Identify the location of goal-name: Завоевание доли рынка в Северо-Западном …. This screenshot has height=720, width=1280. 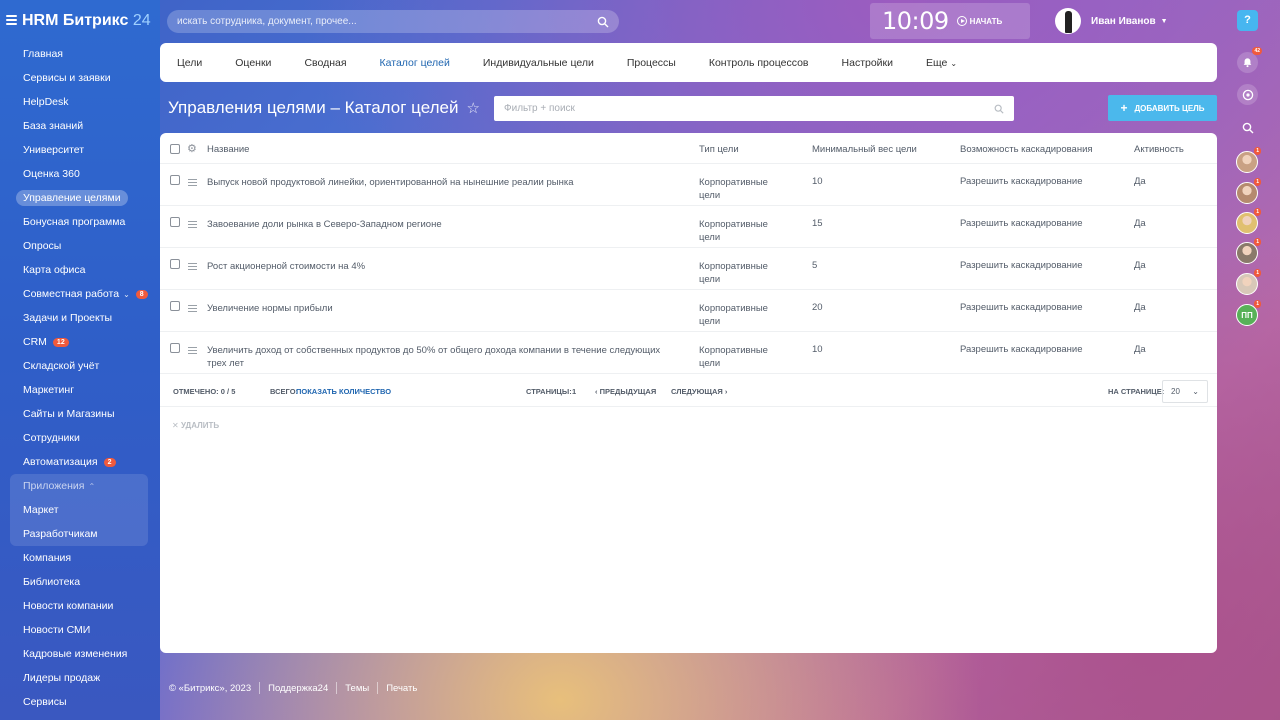
(444, 224).